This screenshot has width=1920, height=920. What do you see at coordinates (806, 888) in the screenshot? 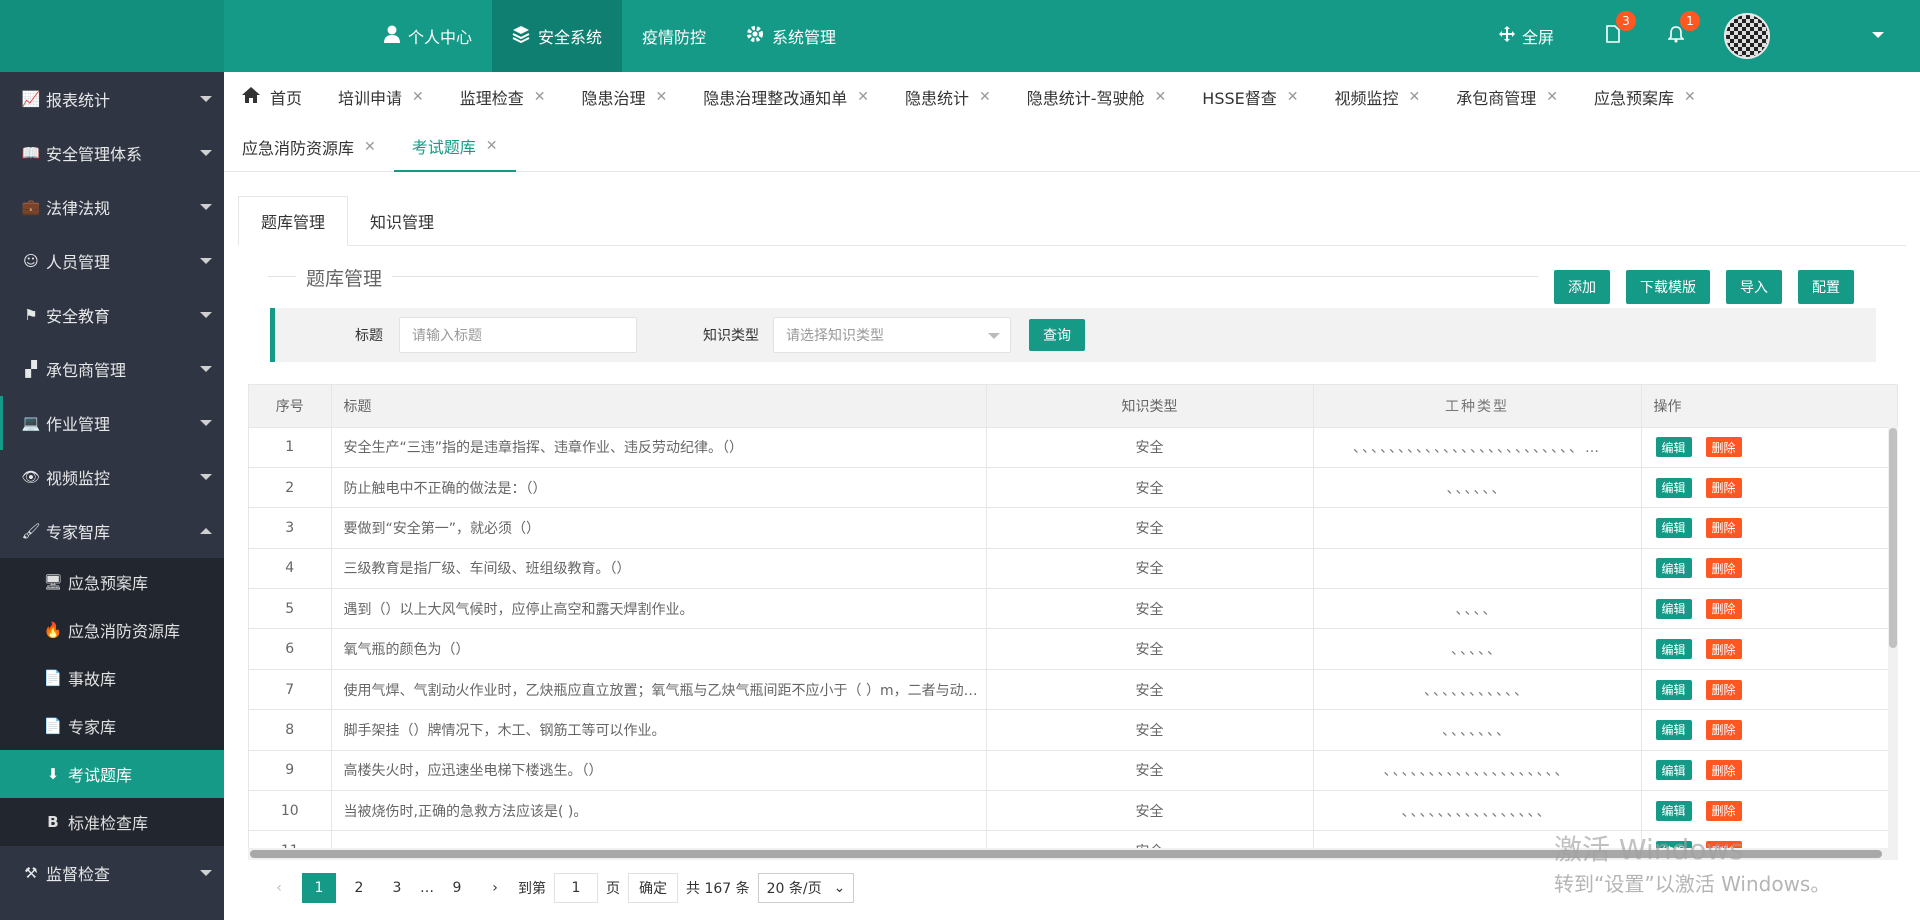
I see `page-size-select: 20 条/页 ⌄` at bounding box center [806, 888].